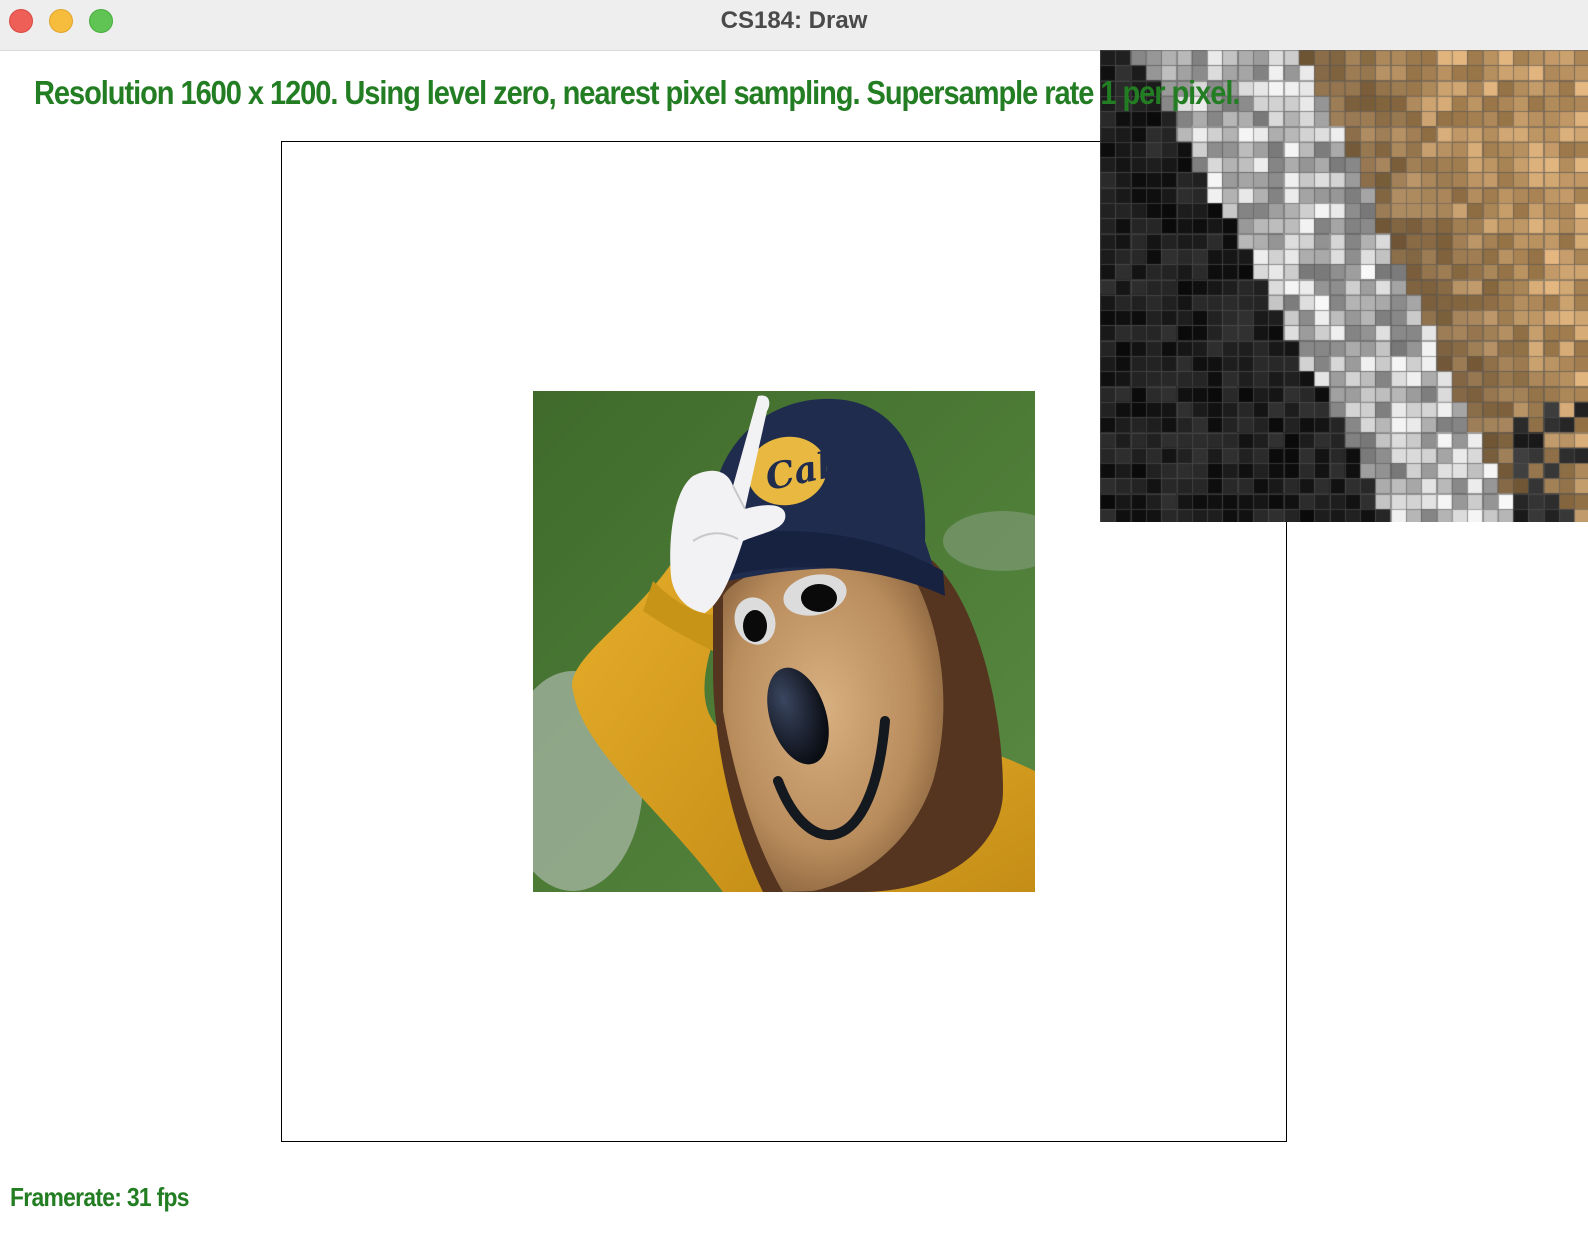  Describe the element at coordinates (784, 641) in the screenshot. I see `mascot-texture: Cal` at that location.